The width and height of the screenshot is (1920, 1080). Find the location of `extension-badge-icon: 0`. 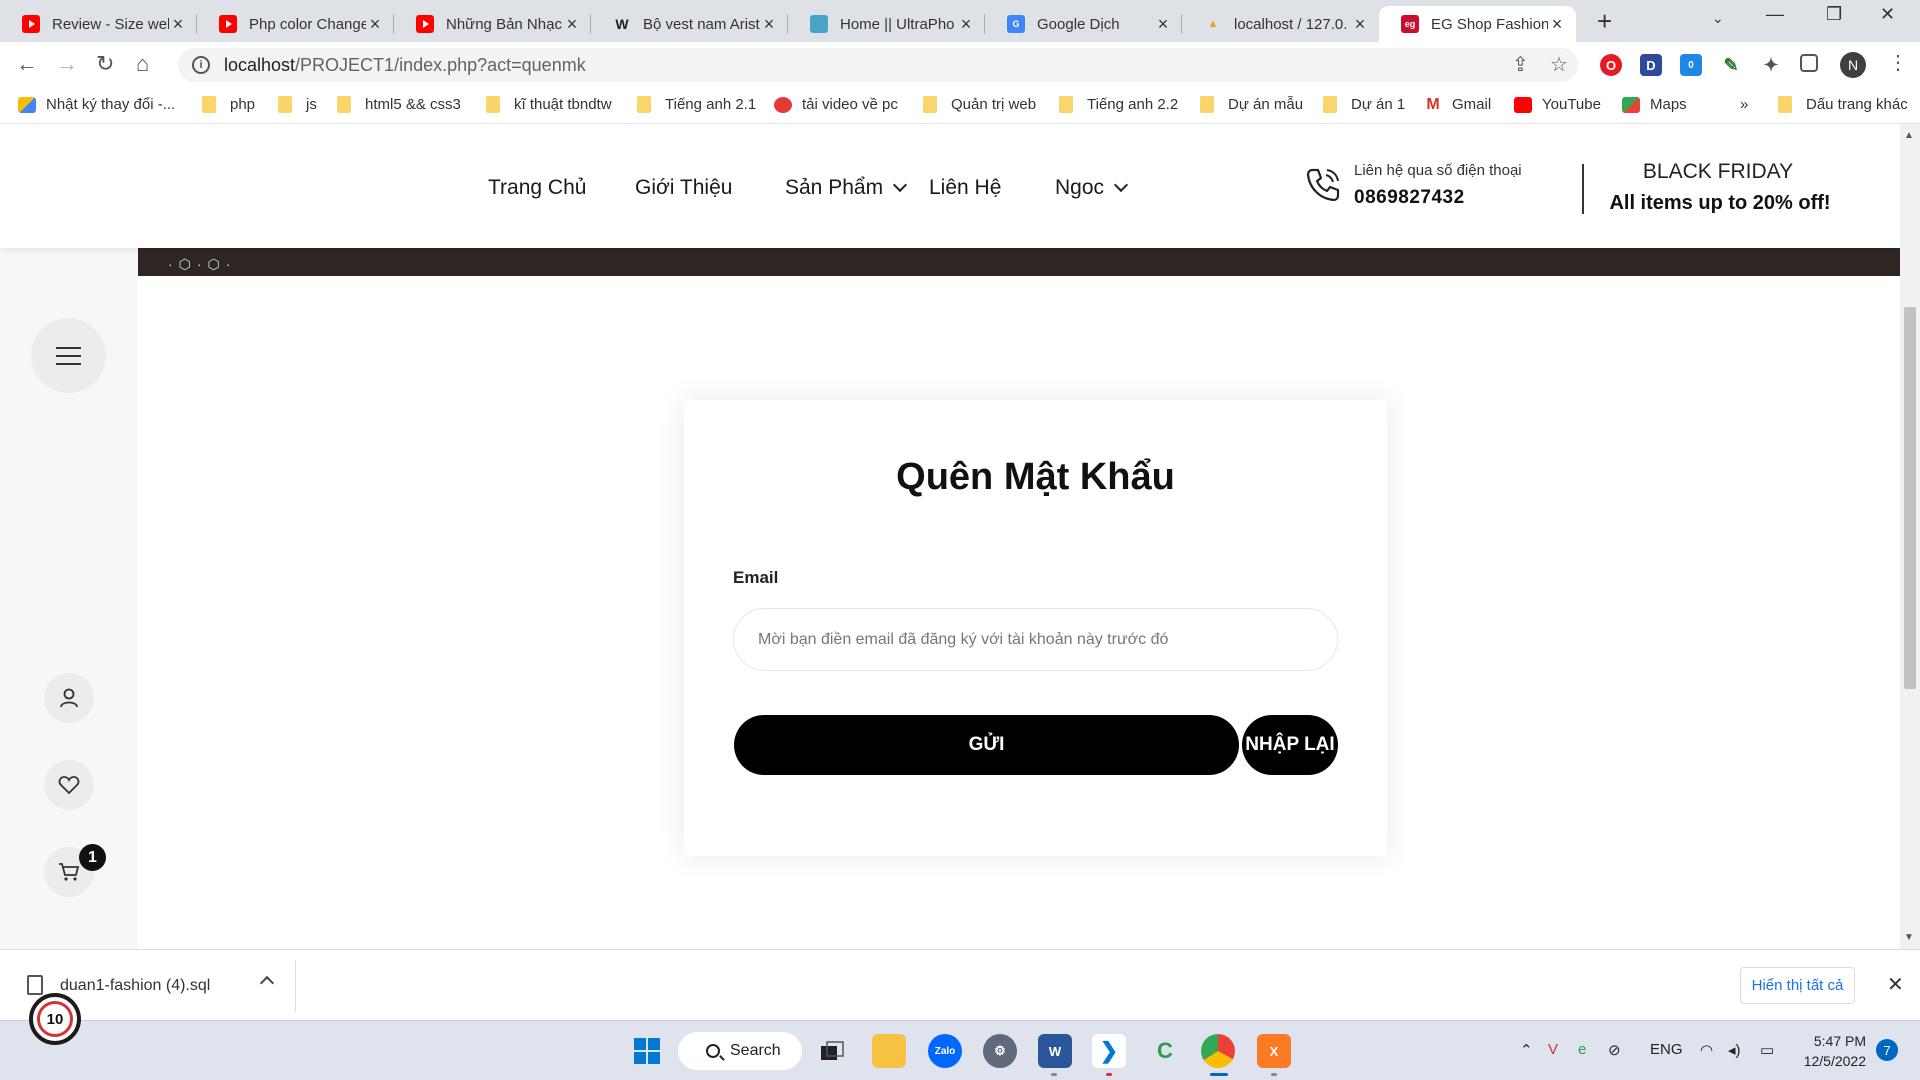

extension-badge-icon: 0 is located at coordinates (1691, 65).